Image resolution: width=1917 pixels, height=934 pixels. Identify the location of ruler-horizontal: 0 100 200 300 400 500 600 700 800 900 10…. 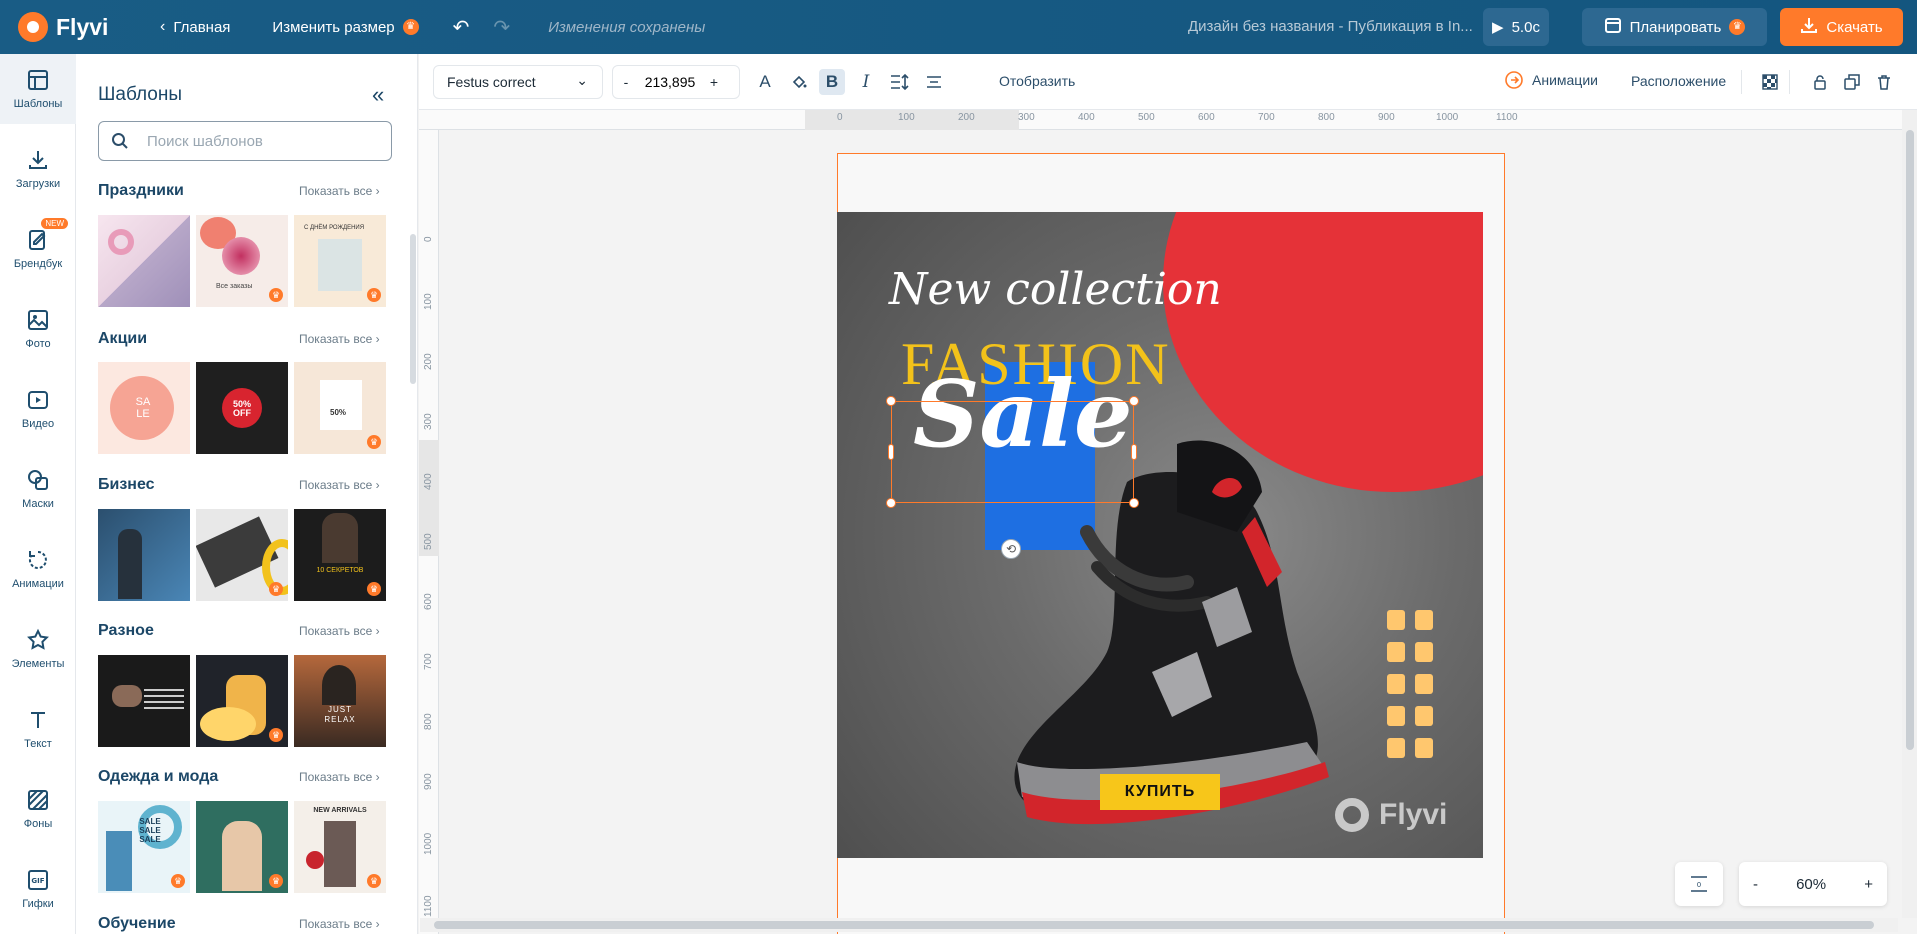
(1168, 120).